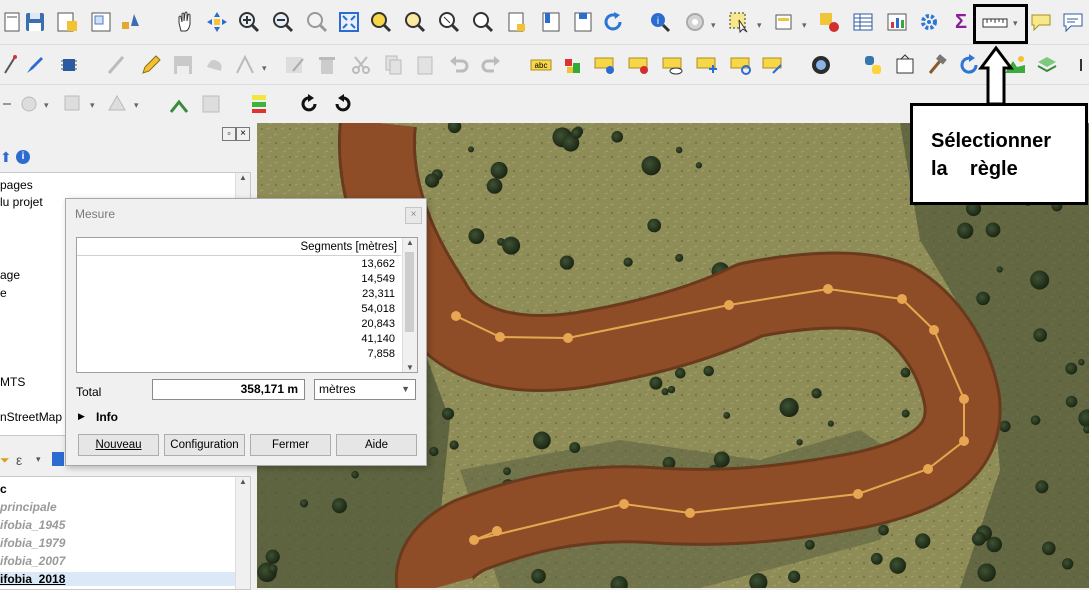 Image resolution: width=1089 pixels, height=590 pixels. What do you see at coordinates (409, 305) in the screenshot?
I see `scrollbar: ▲ ▼` at bounding box center [409, 305].